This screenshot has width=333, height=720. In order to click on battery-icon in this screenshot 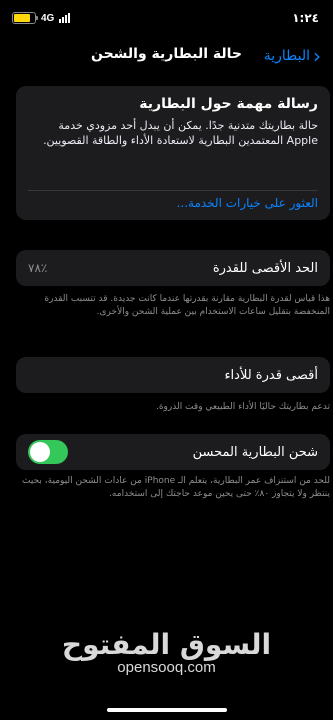, I will do `click(25, 18)`.